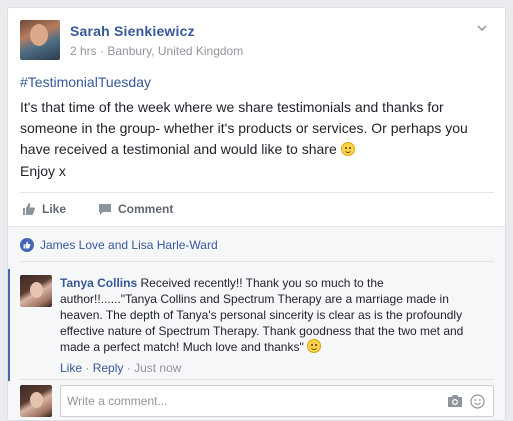 This screenshot has height=421, width=513. Describe the element at coordinates (85, 82) in the screenshot. I see `hashtag-link: #TestimonialTuesday` at that location.